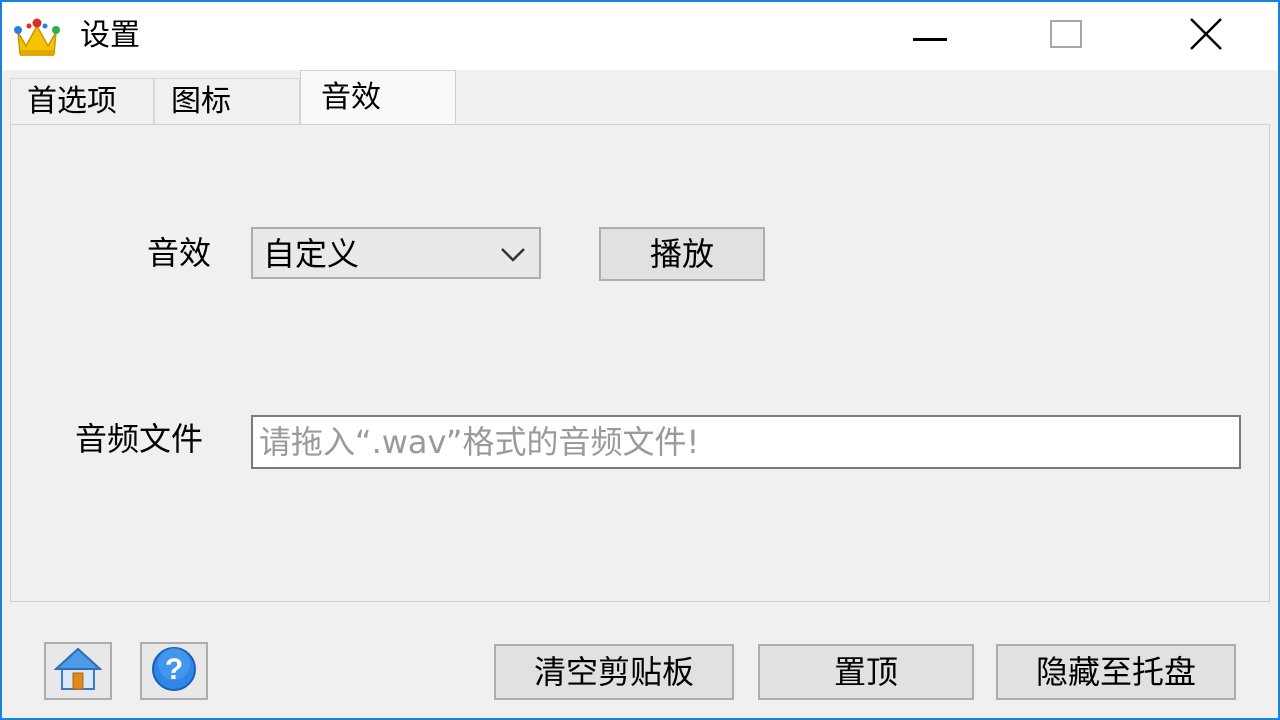  Describe the element at coordinates (378, 98) in the screenshot. I see `tab-sound-effects: 音效` at that location.